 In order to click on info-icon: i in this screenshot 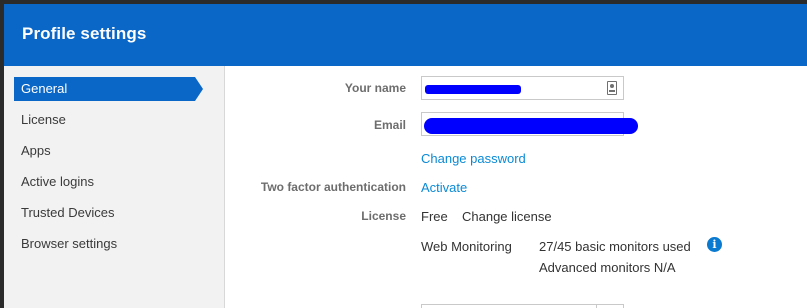, I will do `click(714, 244)`.